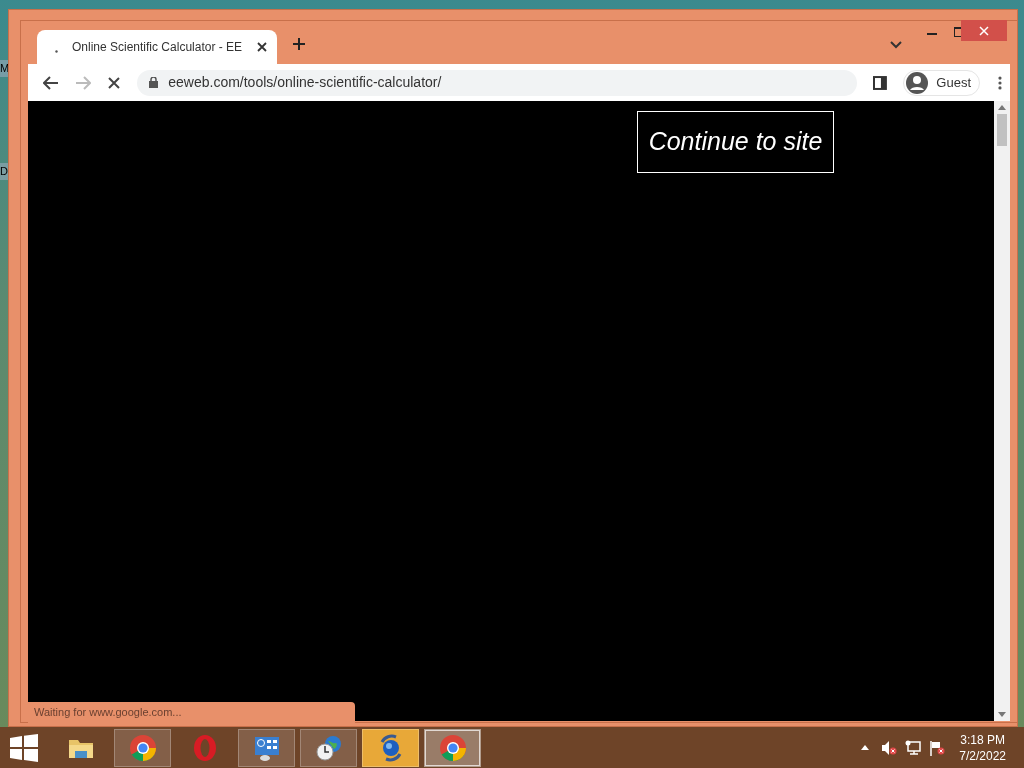 The height and width of the screenshot is (768, 1024). What do you see at coordinates (982, 739) in the screenshot?
I see `clock-time: 3:18 PM` at bounding box center [982, 739].